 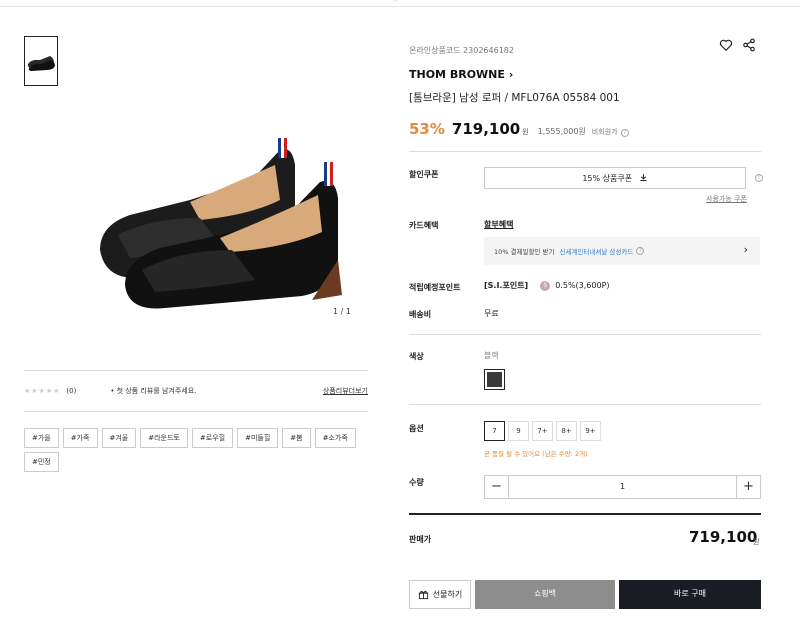 I want to click on gift-button-label: 선물하기, so click(x=447, y=594).